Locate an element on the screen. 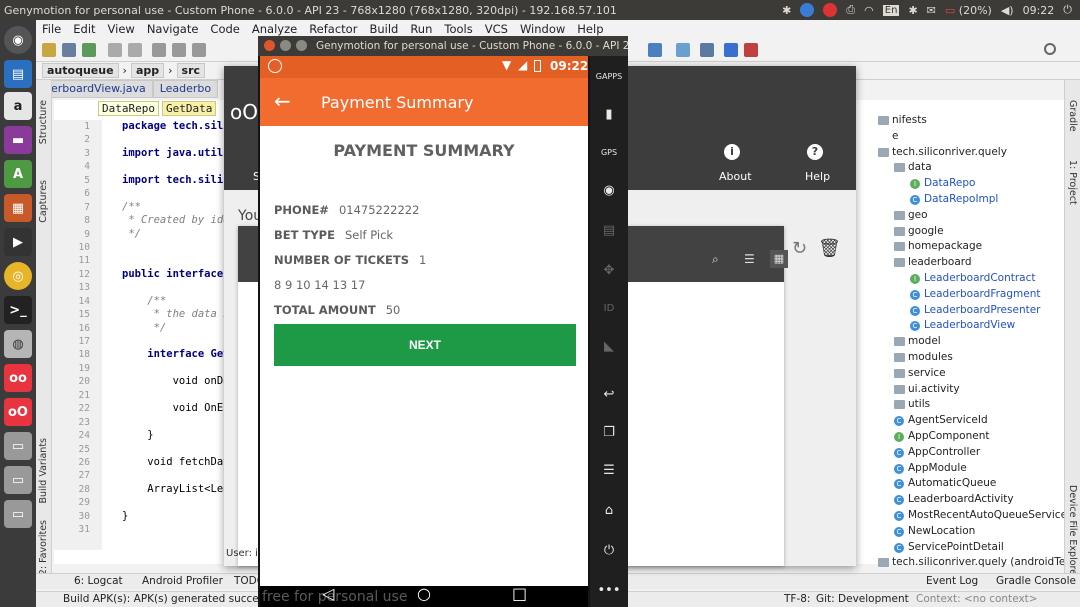 This screenshot has width=1080, height=607. tree-item: C AppController is located at coordinates (961, 453).